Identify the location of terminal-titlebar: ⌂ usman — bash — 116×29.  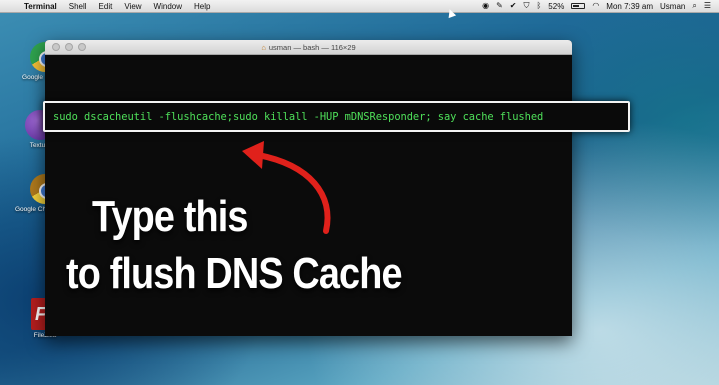
(308, 47).